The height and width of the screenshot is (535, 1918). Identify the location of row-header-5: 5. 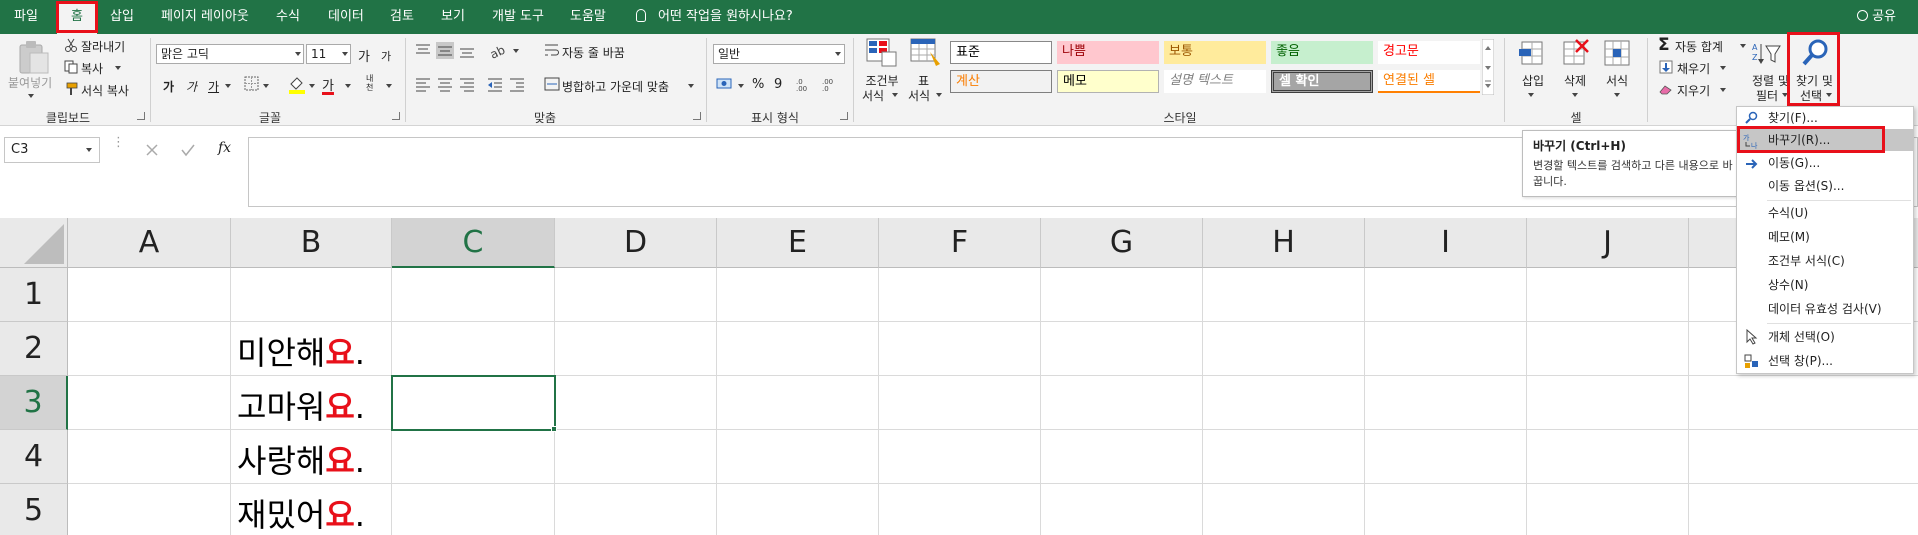
(34, 509).